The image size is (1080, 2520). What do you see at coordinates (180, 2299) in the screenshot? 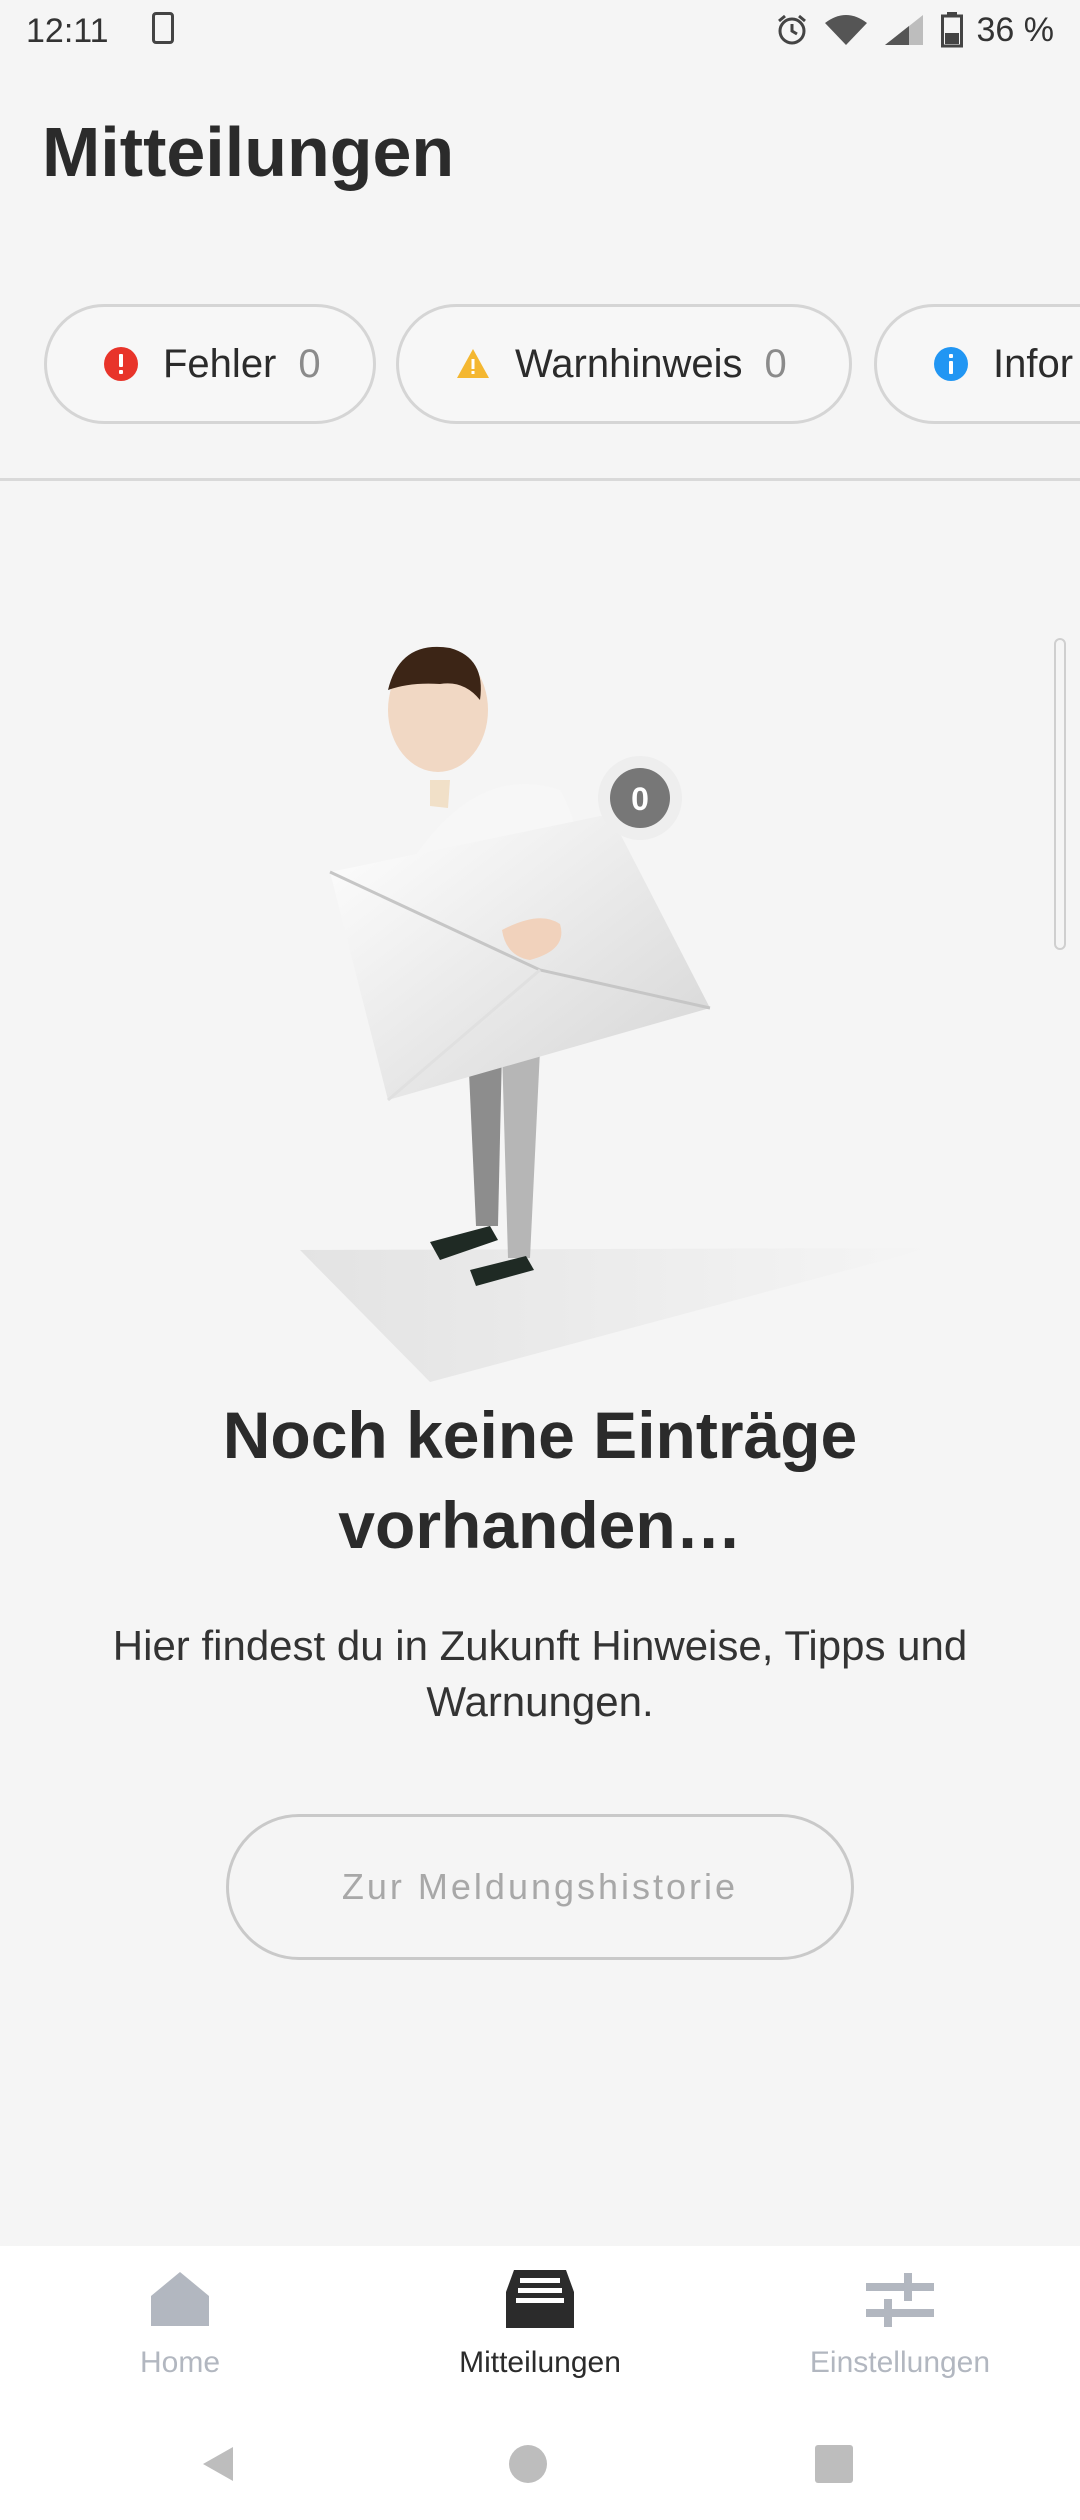
I see `home-icon` at bounding box center [180, 2299].